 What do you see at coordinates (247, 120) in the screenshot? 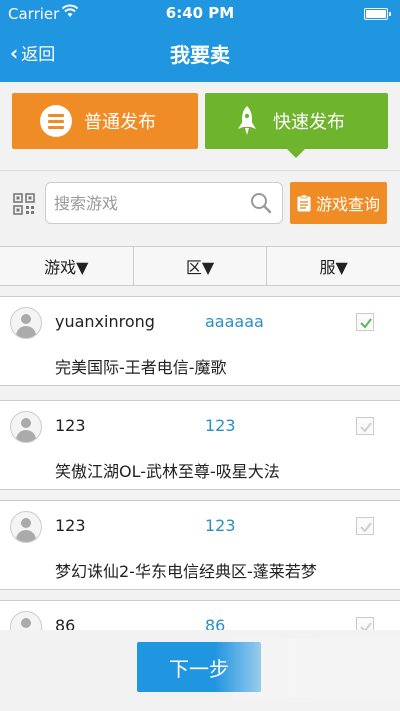
I see `rocket-icon` at bounding box center [247, 120].